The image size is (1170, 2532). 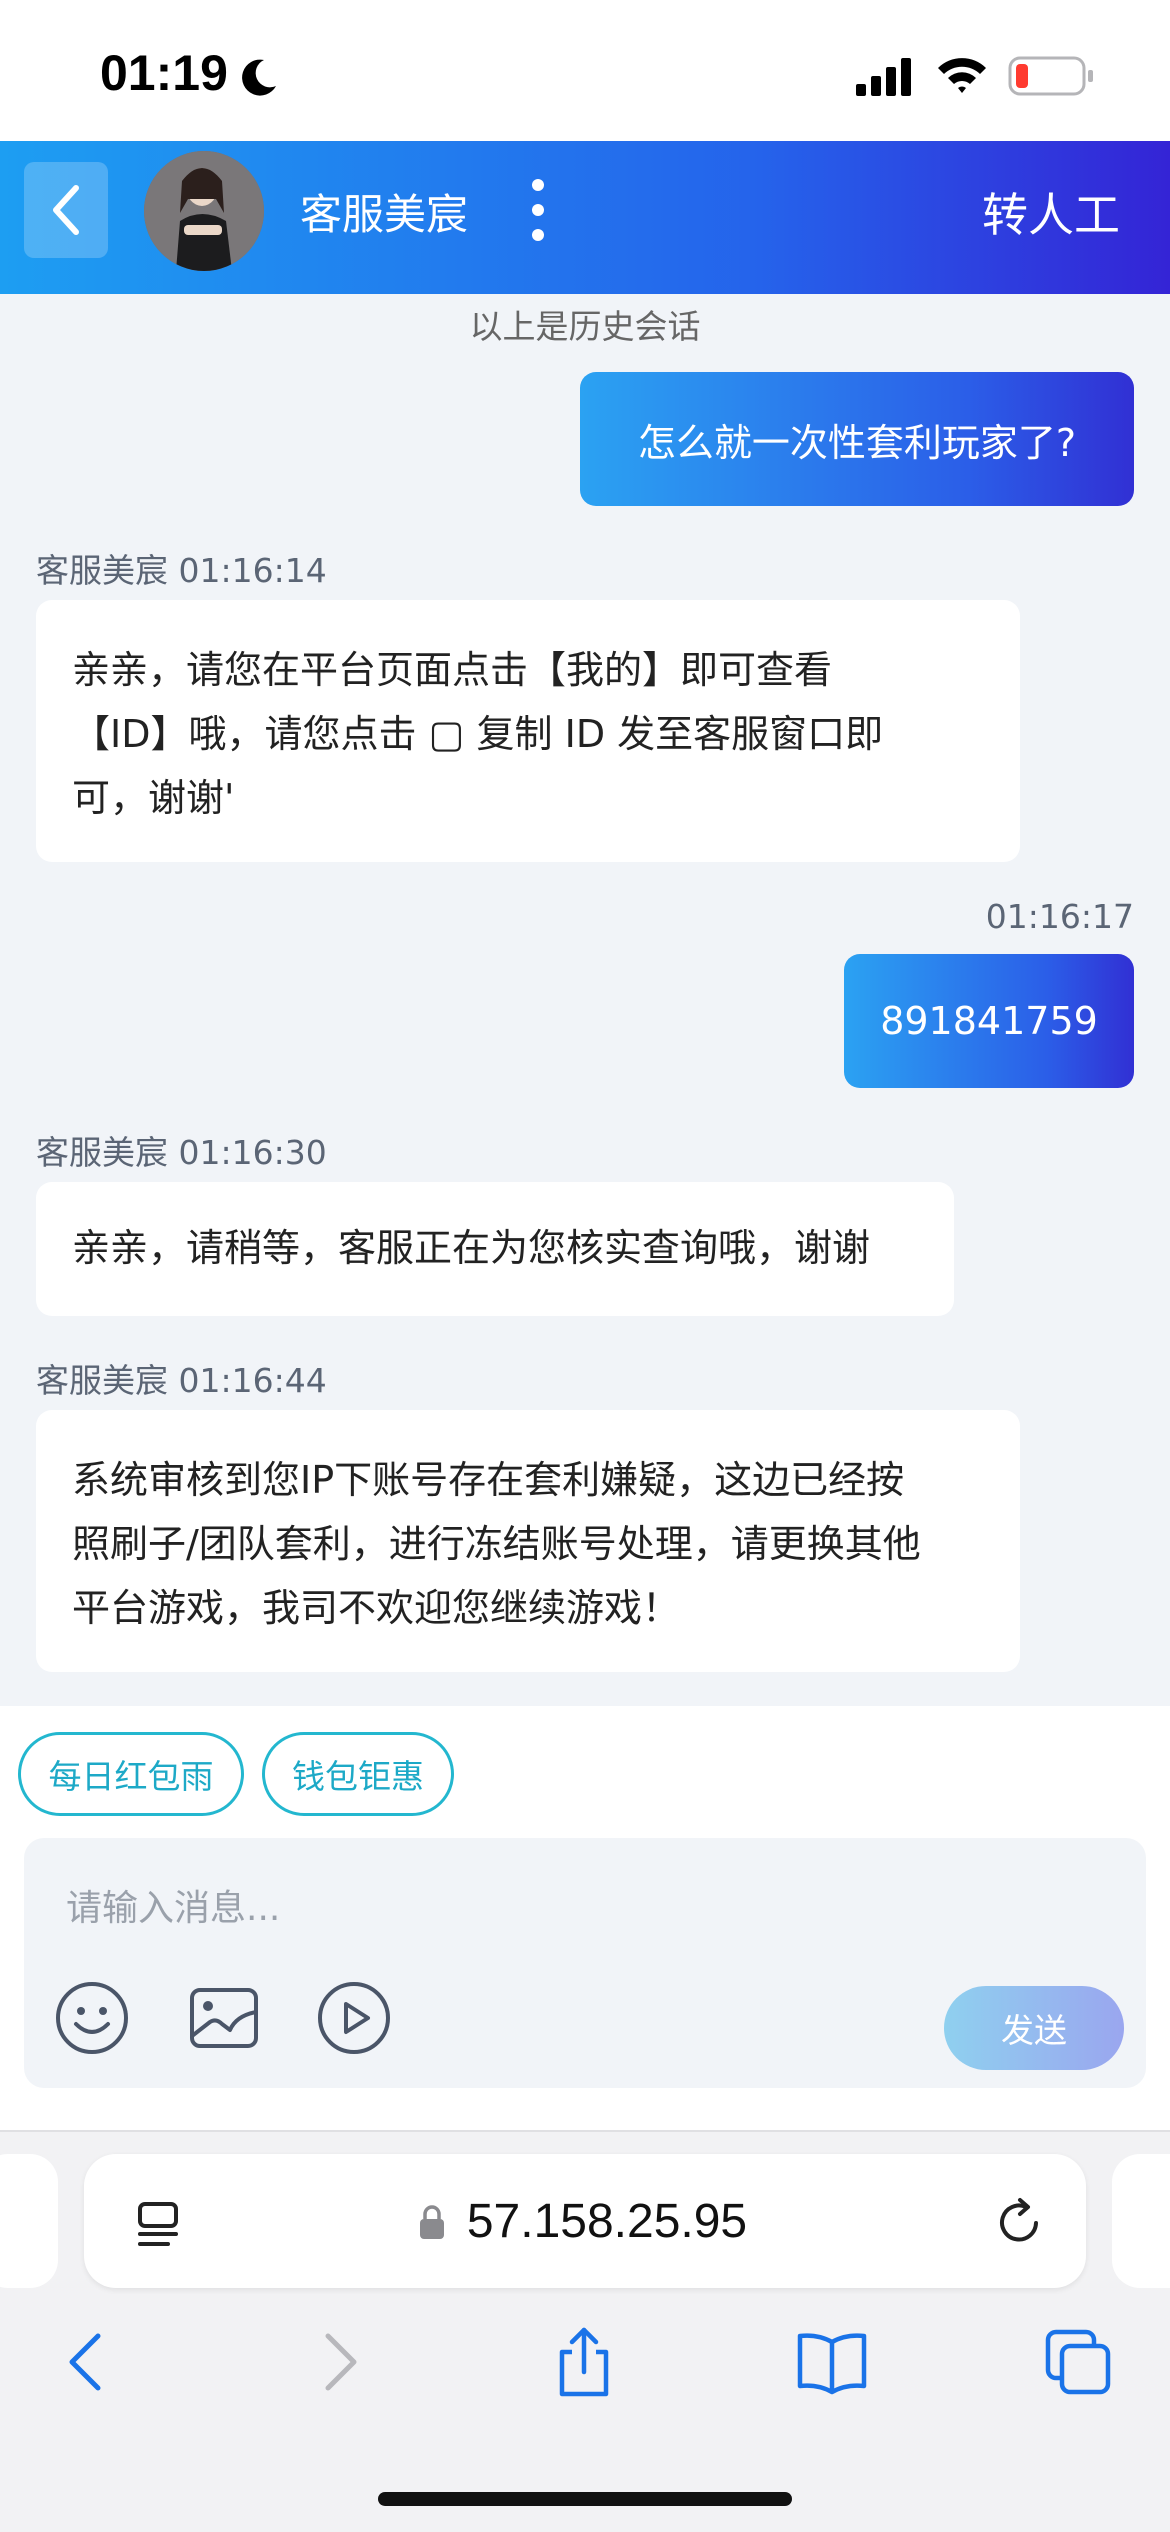 What do you see at coordinates (1078, 2362) in the screenshot?
I see `tabs-icon` at bounding box center [1078, 2362].